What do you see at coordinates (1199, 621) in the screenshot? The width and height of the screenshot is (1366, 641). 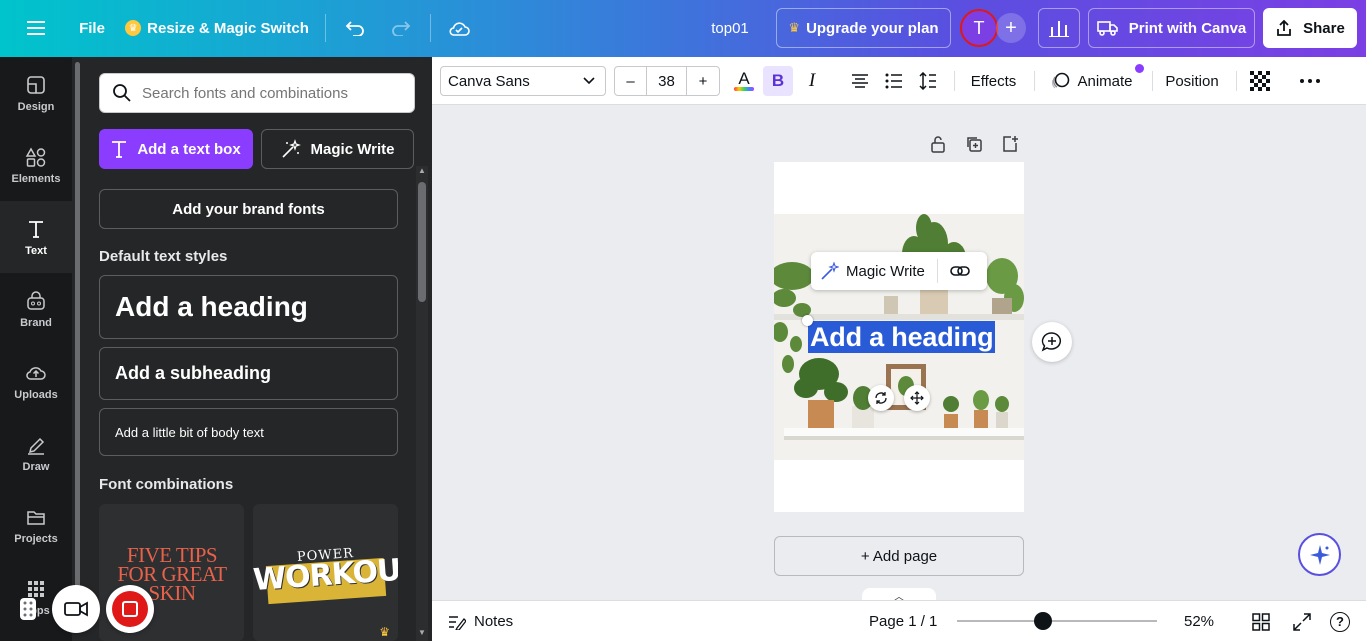 I see `zoom-percentage: 52%` at bounding box center [1199, 621].